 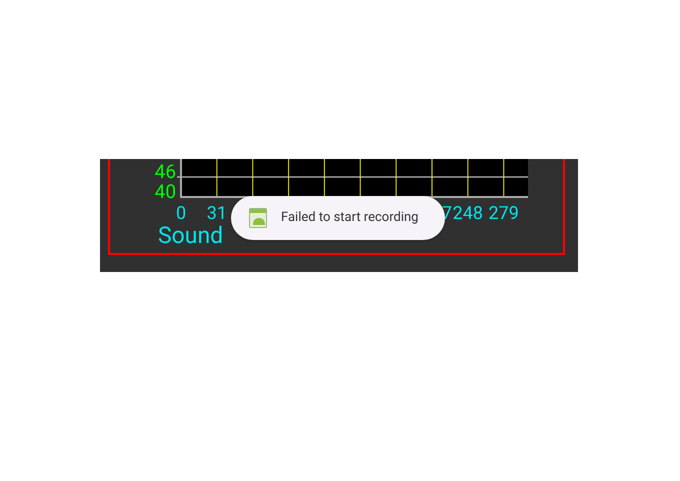 What do you see at coordinates (191, 235) in the screenshot?
I see `chart-title: Sound` at bounding box center [191, 235].